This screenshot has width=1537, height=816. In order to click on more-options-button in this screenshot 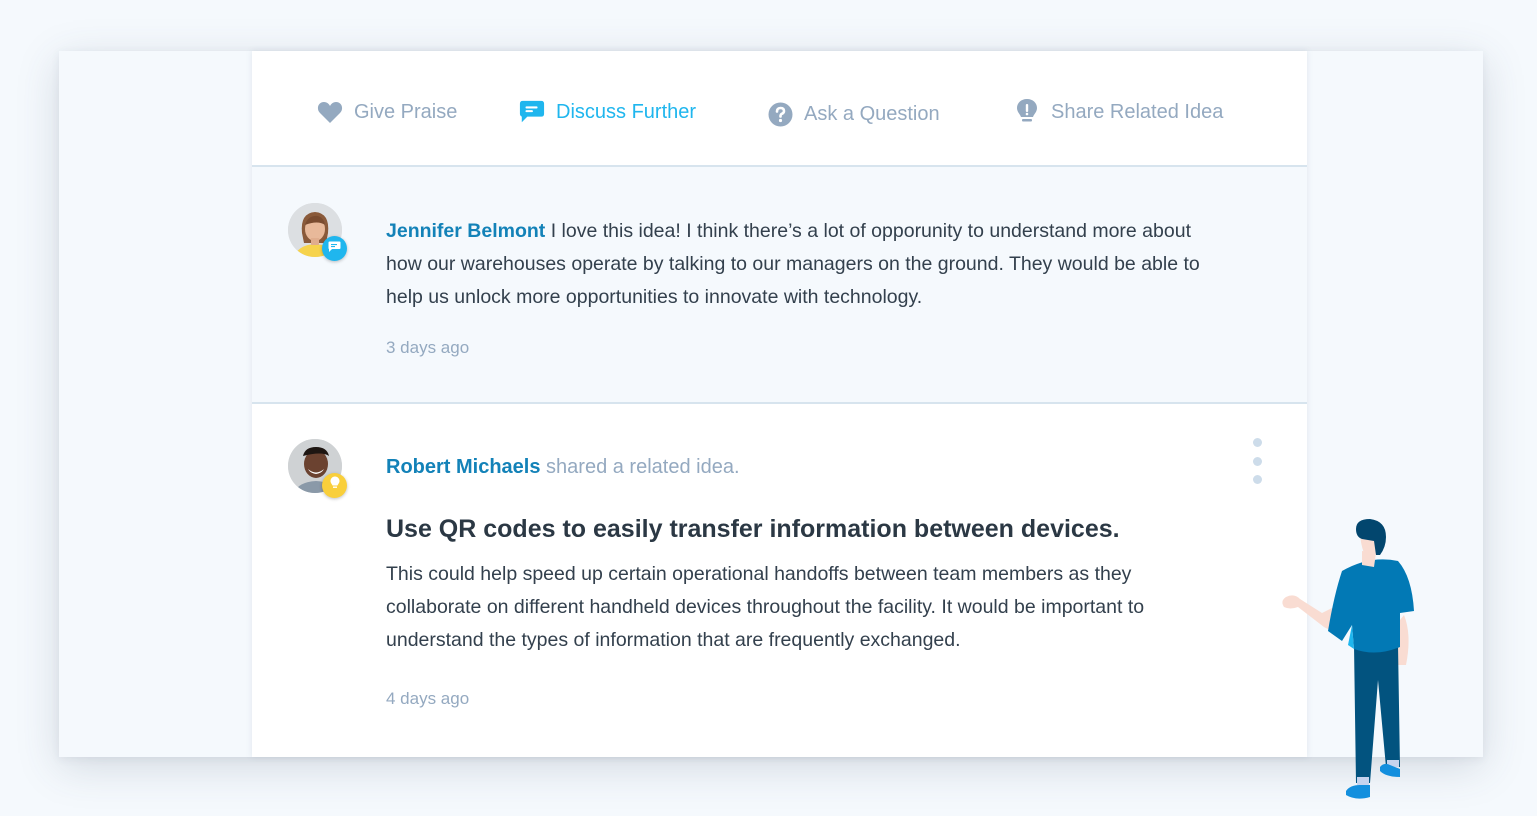, I will do `click(1257, 461)`.